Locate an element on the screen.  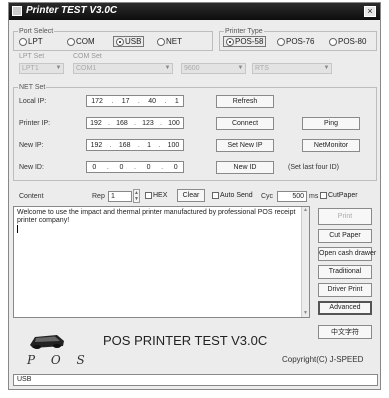
new-id-label: New ID: is located at coordinates (31, 167).